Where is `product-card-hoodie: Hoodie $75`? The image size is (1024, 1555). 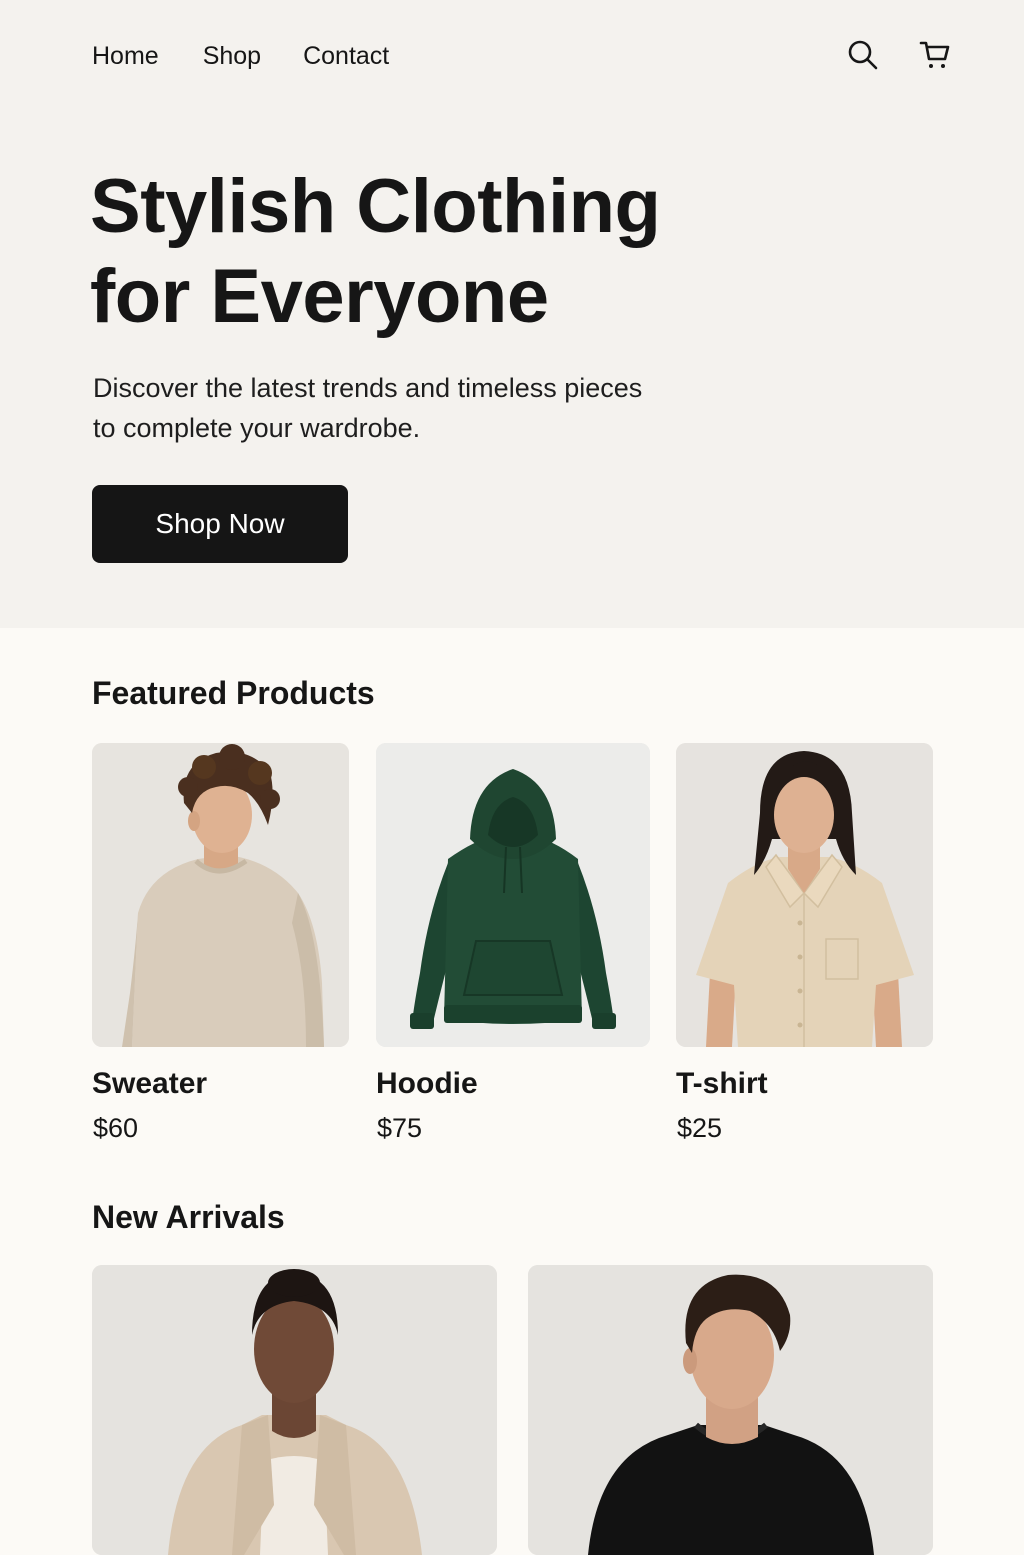 product-card-hoodie: Hoodie $75 is located at coordinates (513, 943).